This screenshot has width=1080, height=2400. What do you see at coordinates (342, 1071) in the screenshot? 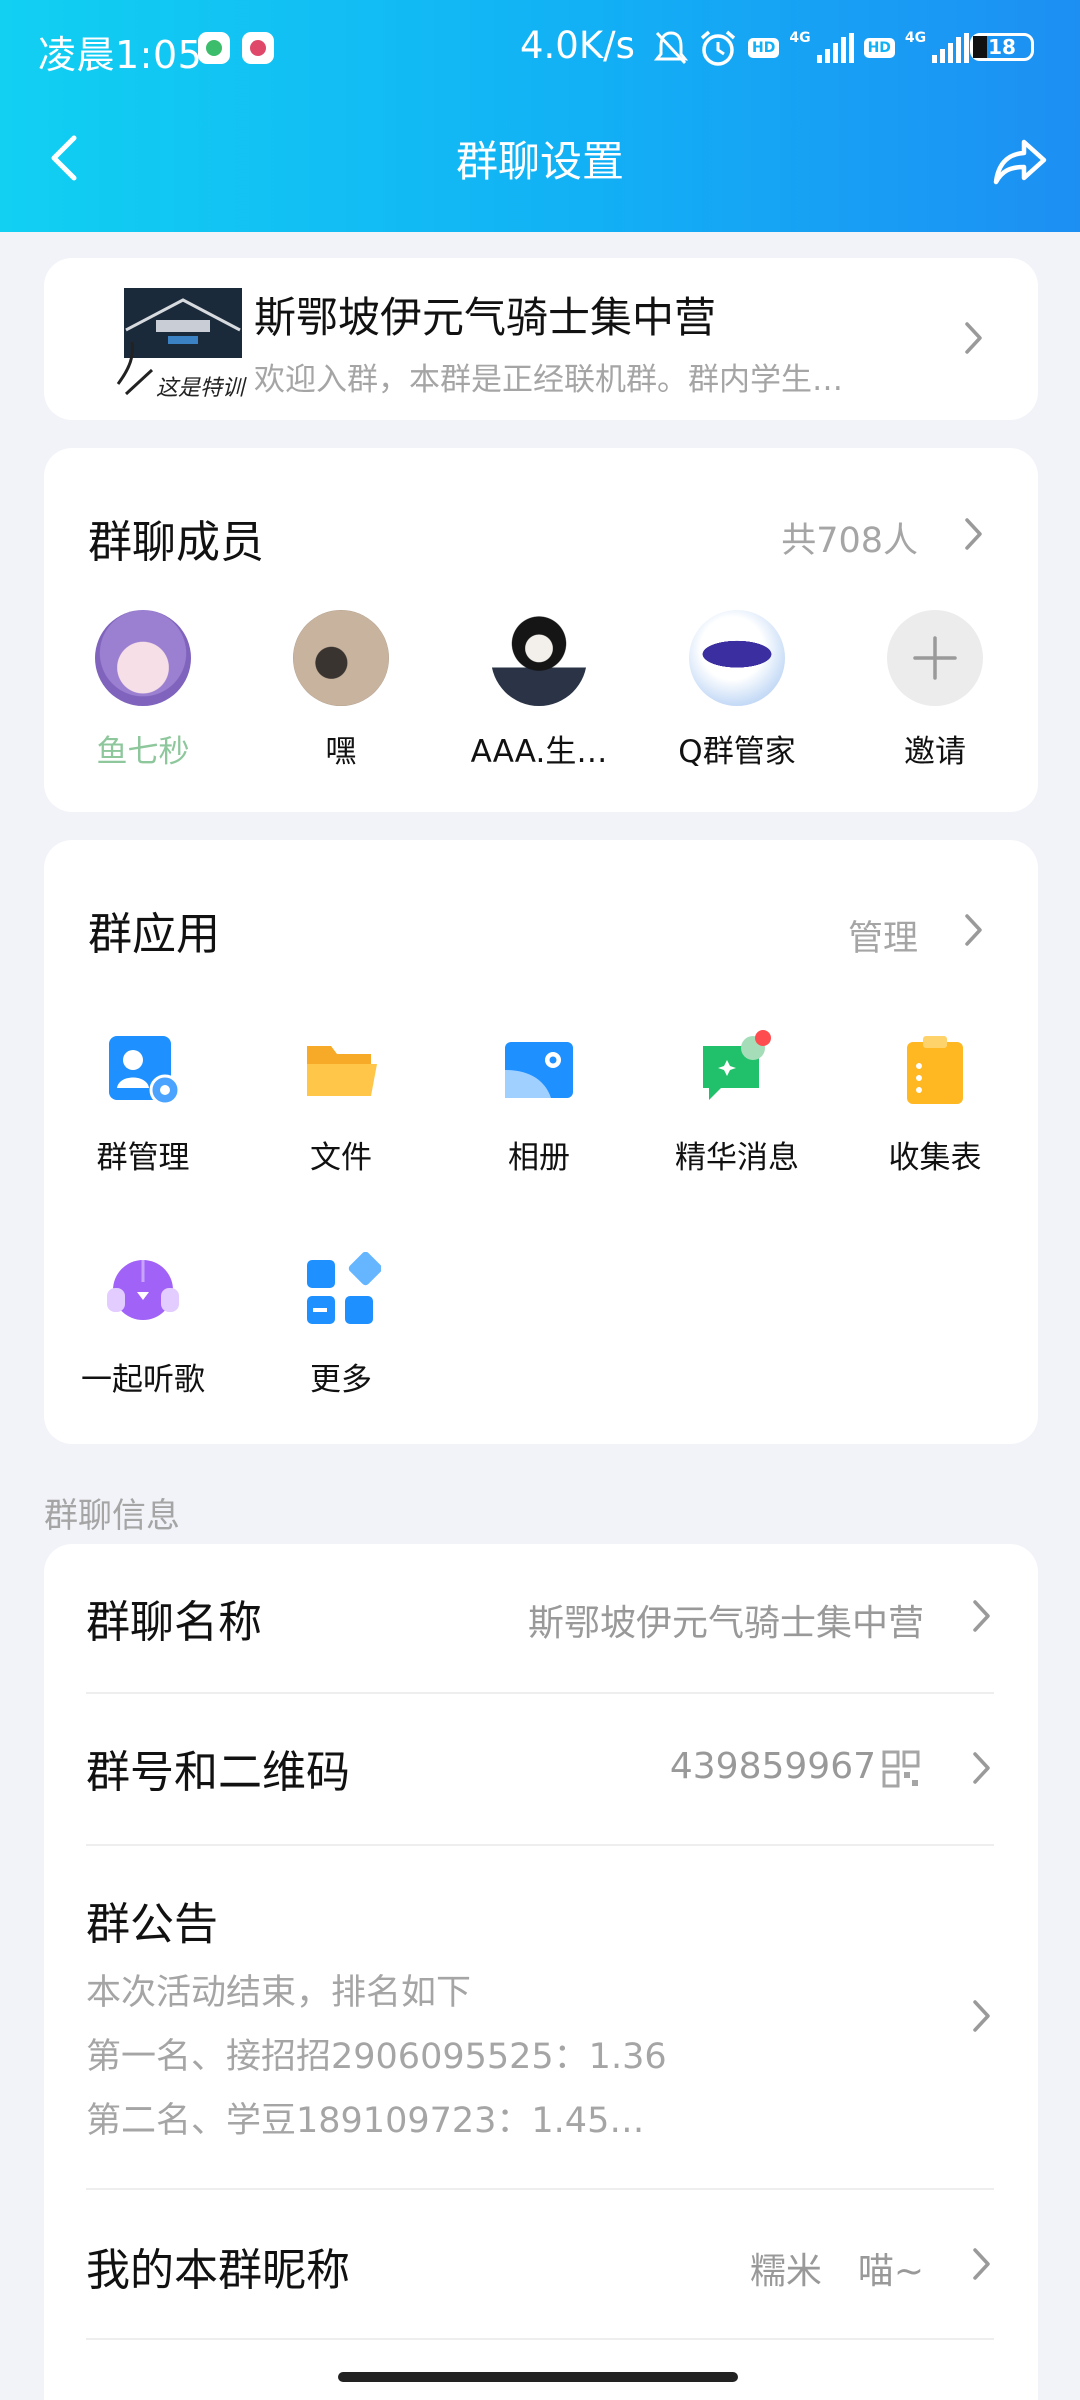
I see `folder-icon` at bounding box center [342, 1071].